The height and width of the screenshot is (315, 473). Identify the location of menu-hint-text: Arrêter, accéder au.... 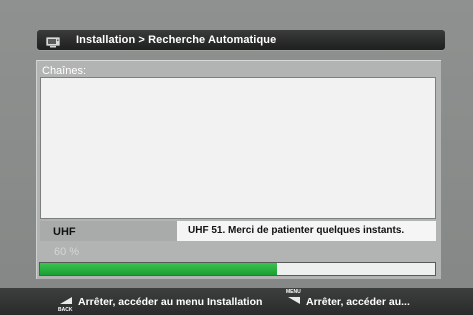
(358, 301).